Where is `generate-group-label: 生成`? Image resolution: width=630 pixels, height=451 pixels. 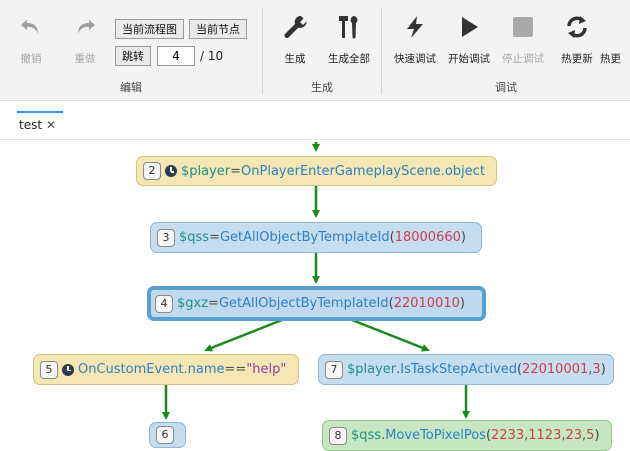
generate-group-label: 生成 is located at coordinates (322, 87).